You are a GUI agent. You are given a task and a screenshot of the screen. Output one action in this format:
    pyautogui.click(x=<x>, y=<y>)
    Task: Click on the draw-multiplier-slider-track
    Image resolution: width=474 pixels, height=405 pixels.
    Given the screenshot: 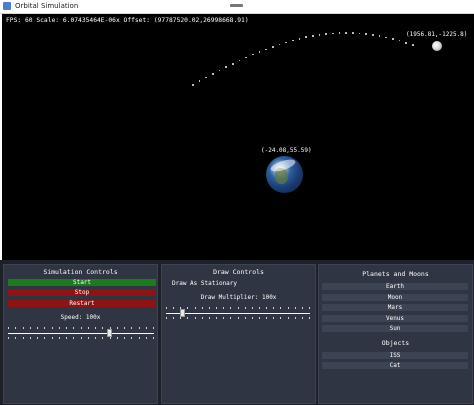 What is the action you would take?
    pyautogui.click(x=238, y=313)
    